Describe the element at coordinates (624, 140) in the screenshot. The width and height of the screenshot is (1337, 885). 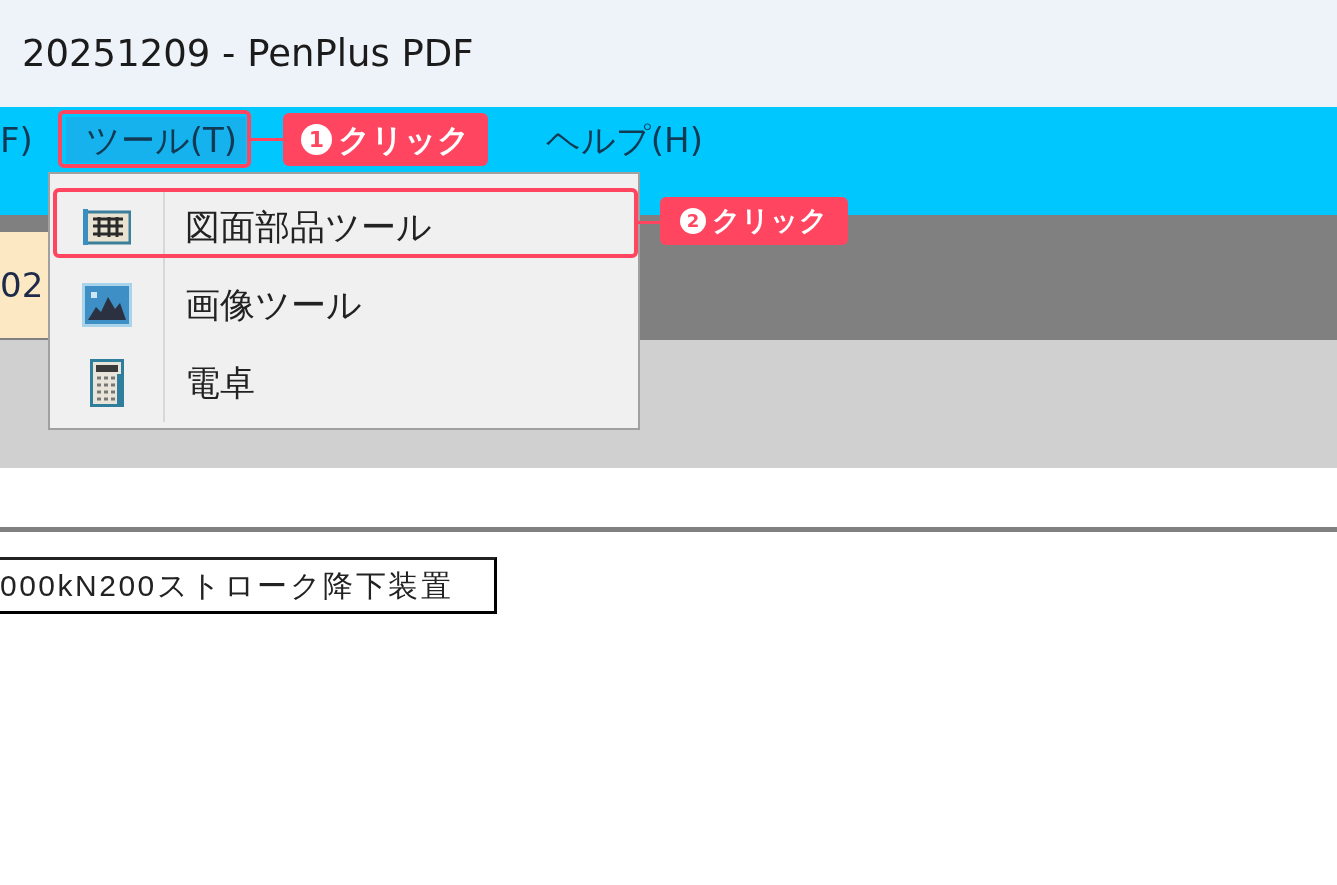
I see `menu-item: ヘルプ(H)` at that location.